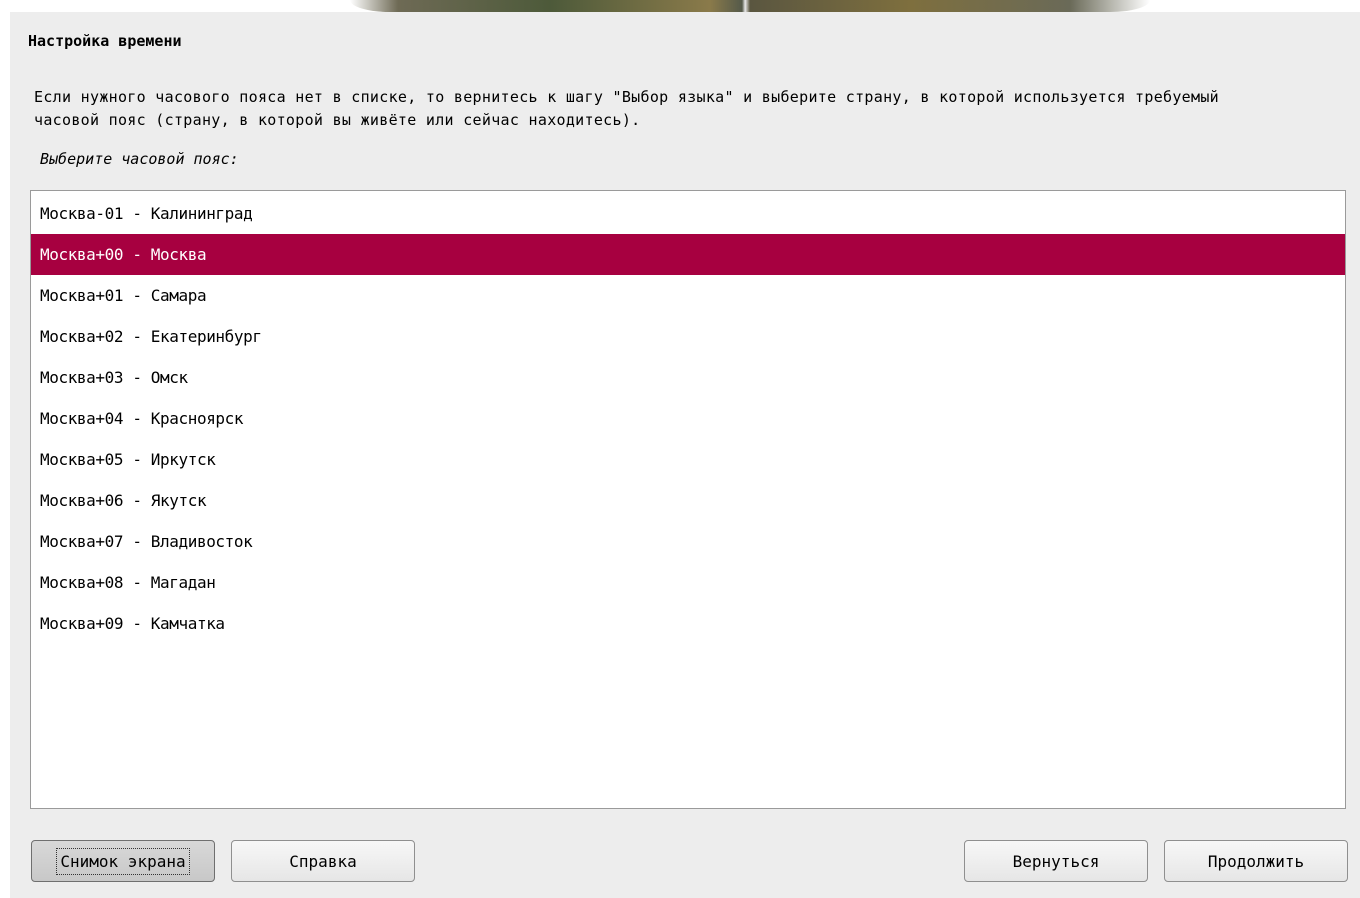 The height and width of the screenshot is (898, 1360). What do you see at coordinates (688, 418) in the screenshot?
I see `list-item-krasnoyarsk: Москва+04 - Красноярск` at bounding box center [688, 418].